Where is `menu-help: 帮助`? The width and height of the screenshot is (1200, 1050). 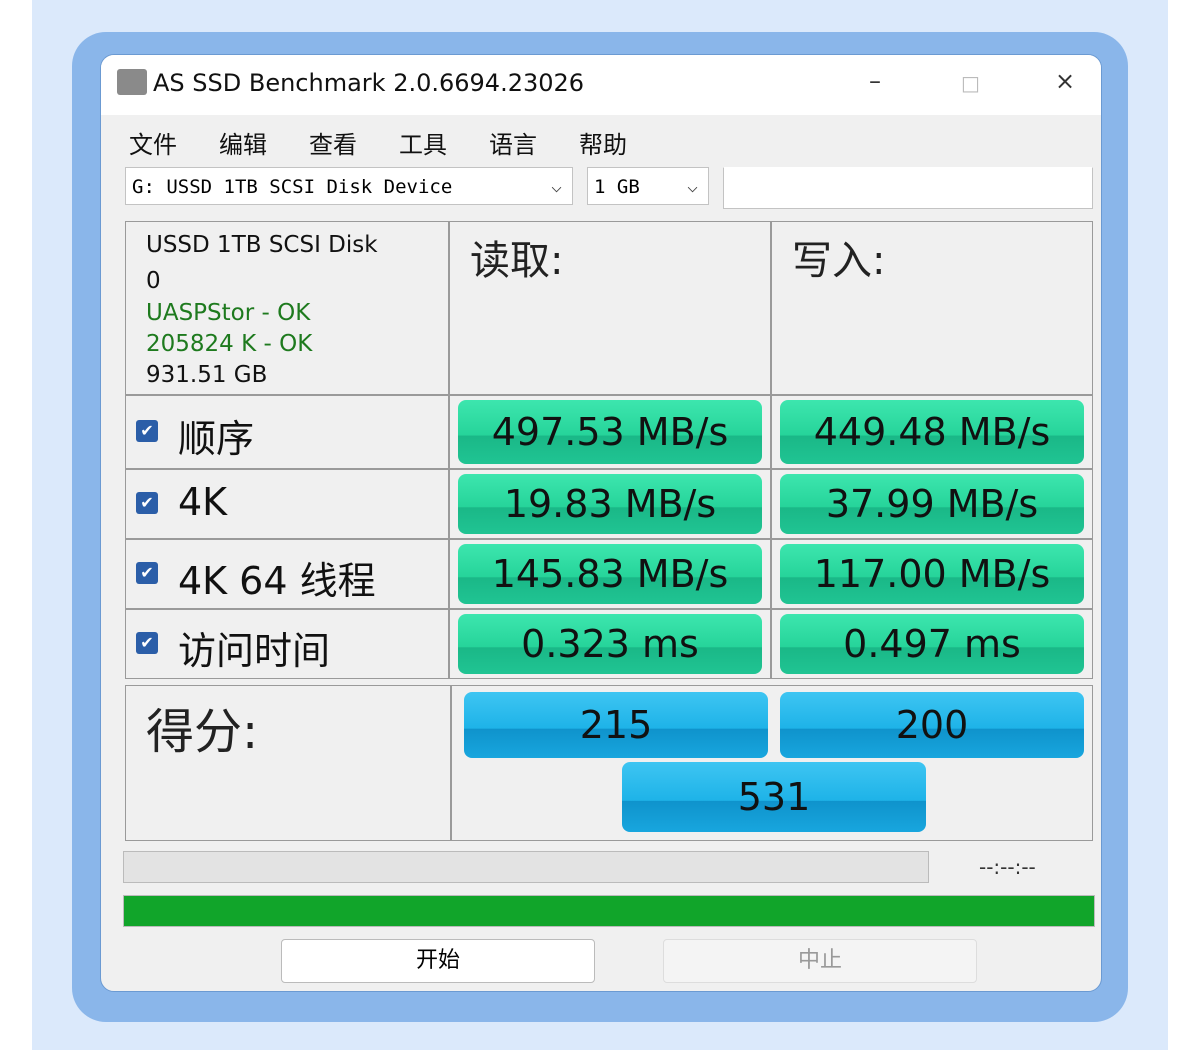 menu-help: 帮助 is located at coordinates (603, 142).